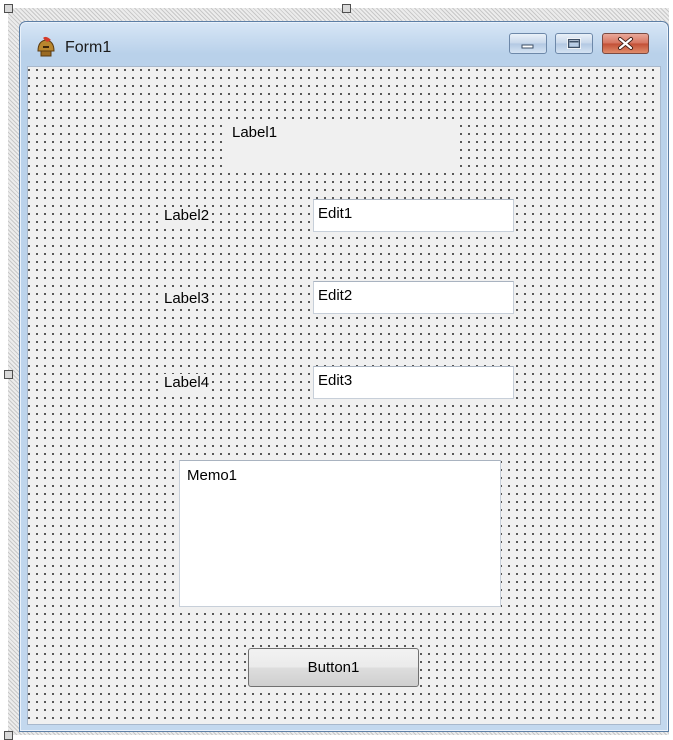  Describe the element at coordinates (413, 382) in the screenshot. I see `edit3: Edit3` at that location.